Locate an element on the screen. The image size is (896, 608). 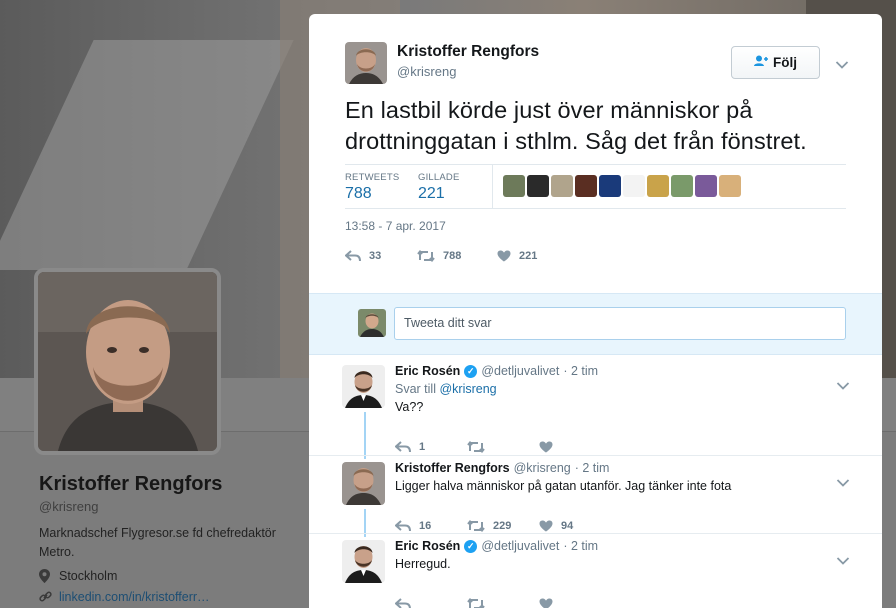
retweet-action: 229 is located at coordinates (503, 526).